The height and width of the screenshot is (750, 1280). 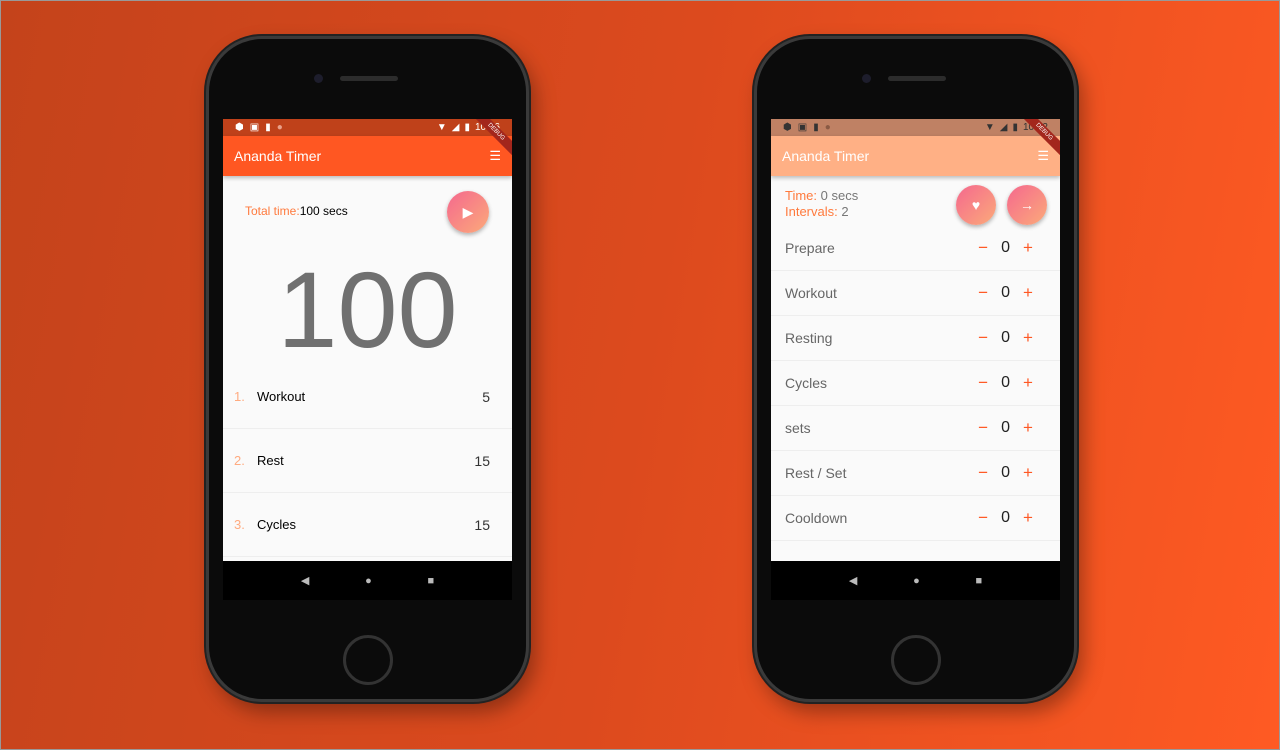 What do you see at coordinates (798, 428) in the screenshot?
I see `row-label: sets` at bounding box center [798, 428].